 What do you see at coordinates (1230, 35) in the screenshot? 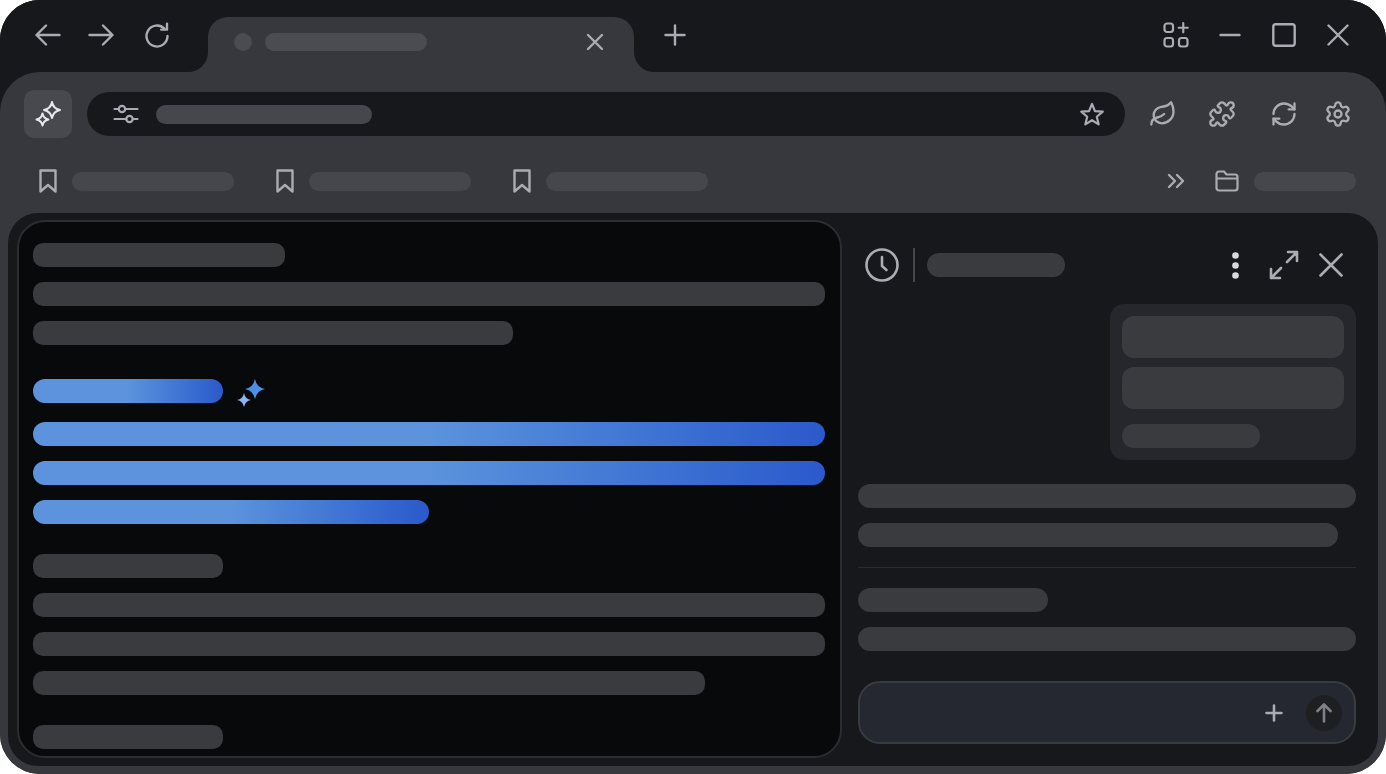
I see `minimize-icon` at bounding box center [1230, 35].